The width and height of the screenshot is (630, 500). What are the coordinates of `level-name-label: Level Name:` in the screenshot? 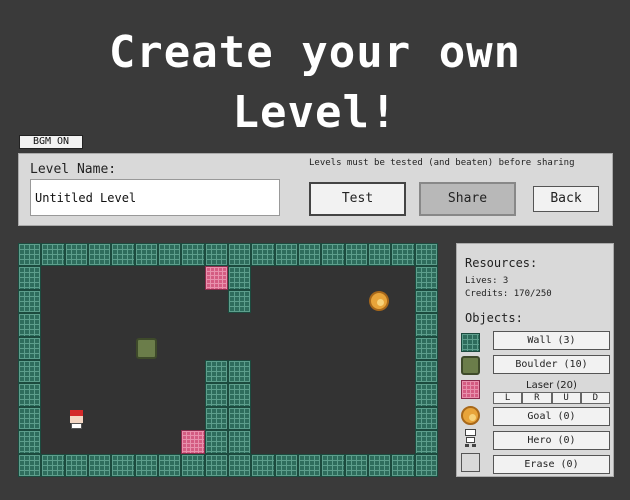 It's located at (73, 169).